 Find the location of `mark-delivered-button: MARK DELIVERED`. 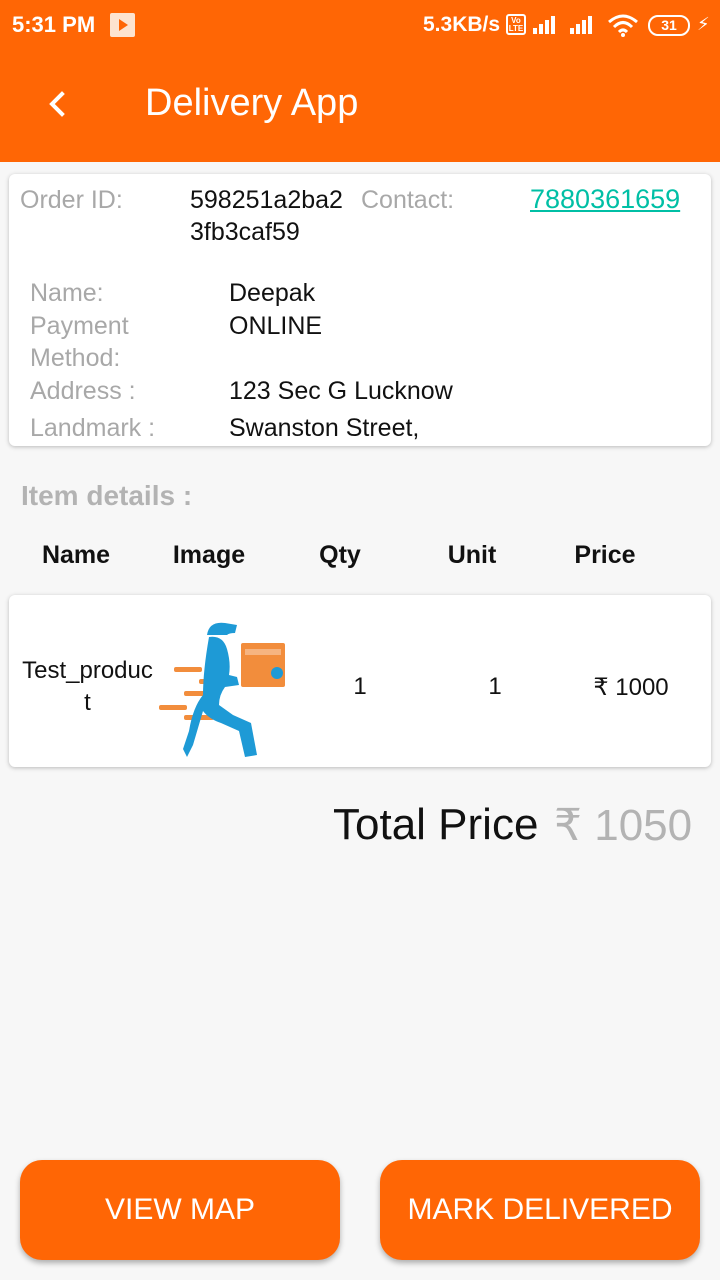

mark-delivered-button: MARK DELIVERED is located at coordinates (540, 1210).